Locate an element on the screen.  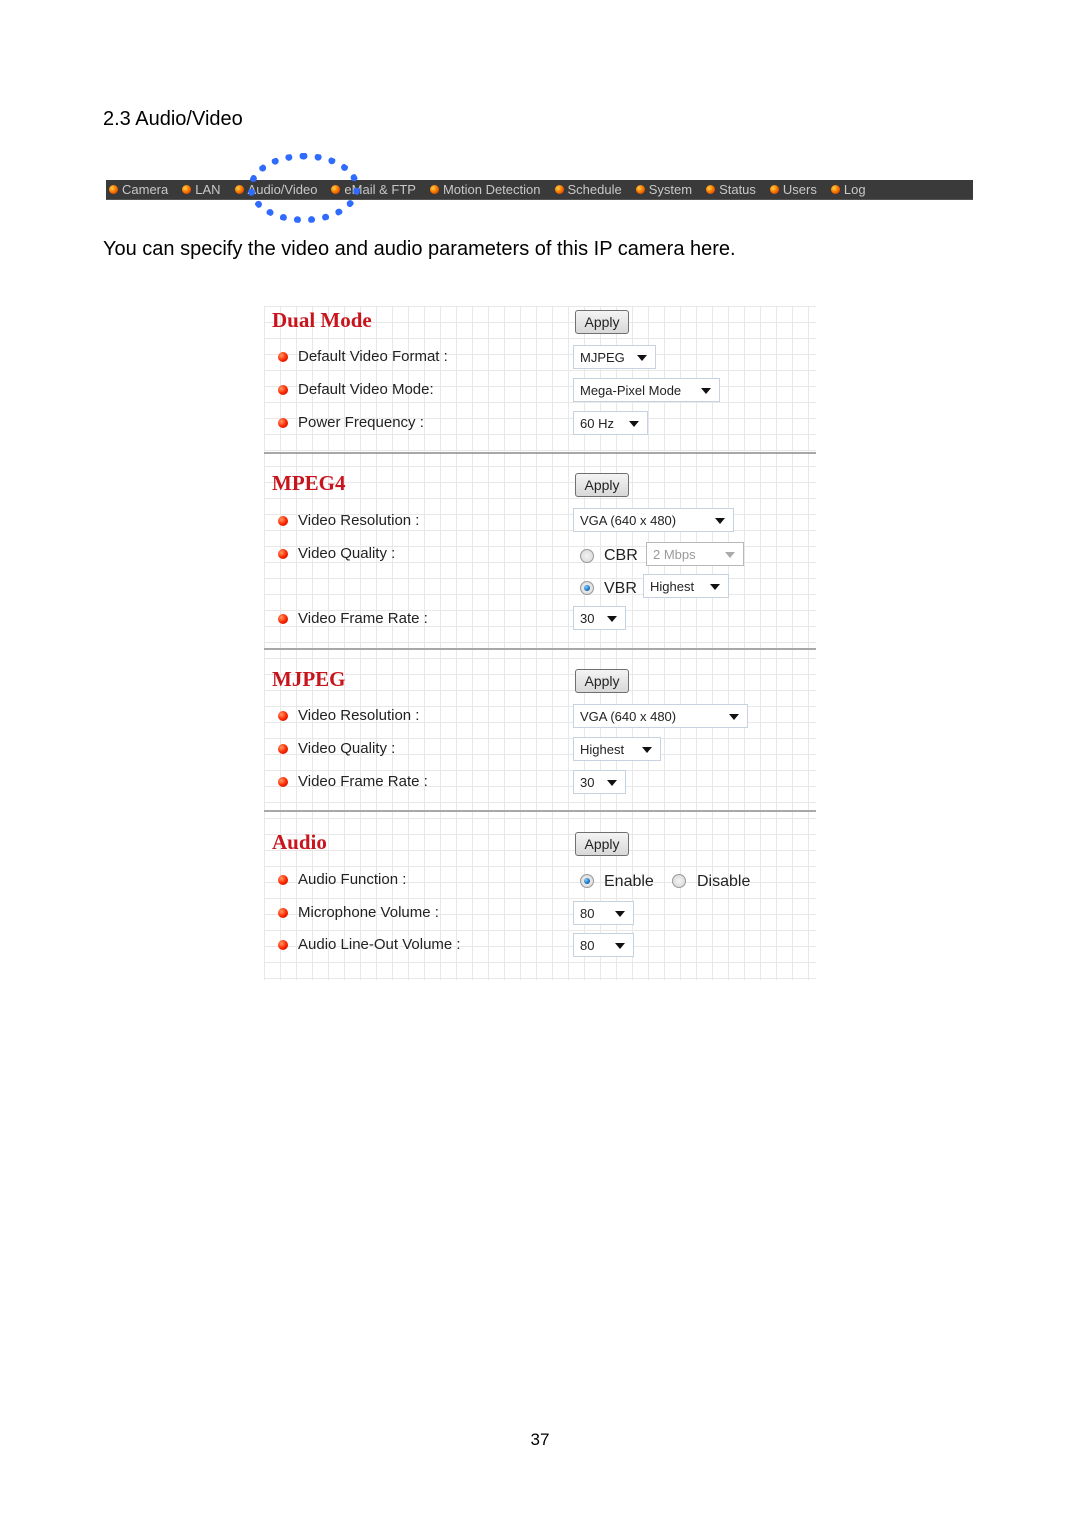
nav-item-lan: LAN is located at coordinates (201, 189).